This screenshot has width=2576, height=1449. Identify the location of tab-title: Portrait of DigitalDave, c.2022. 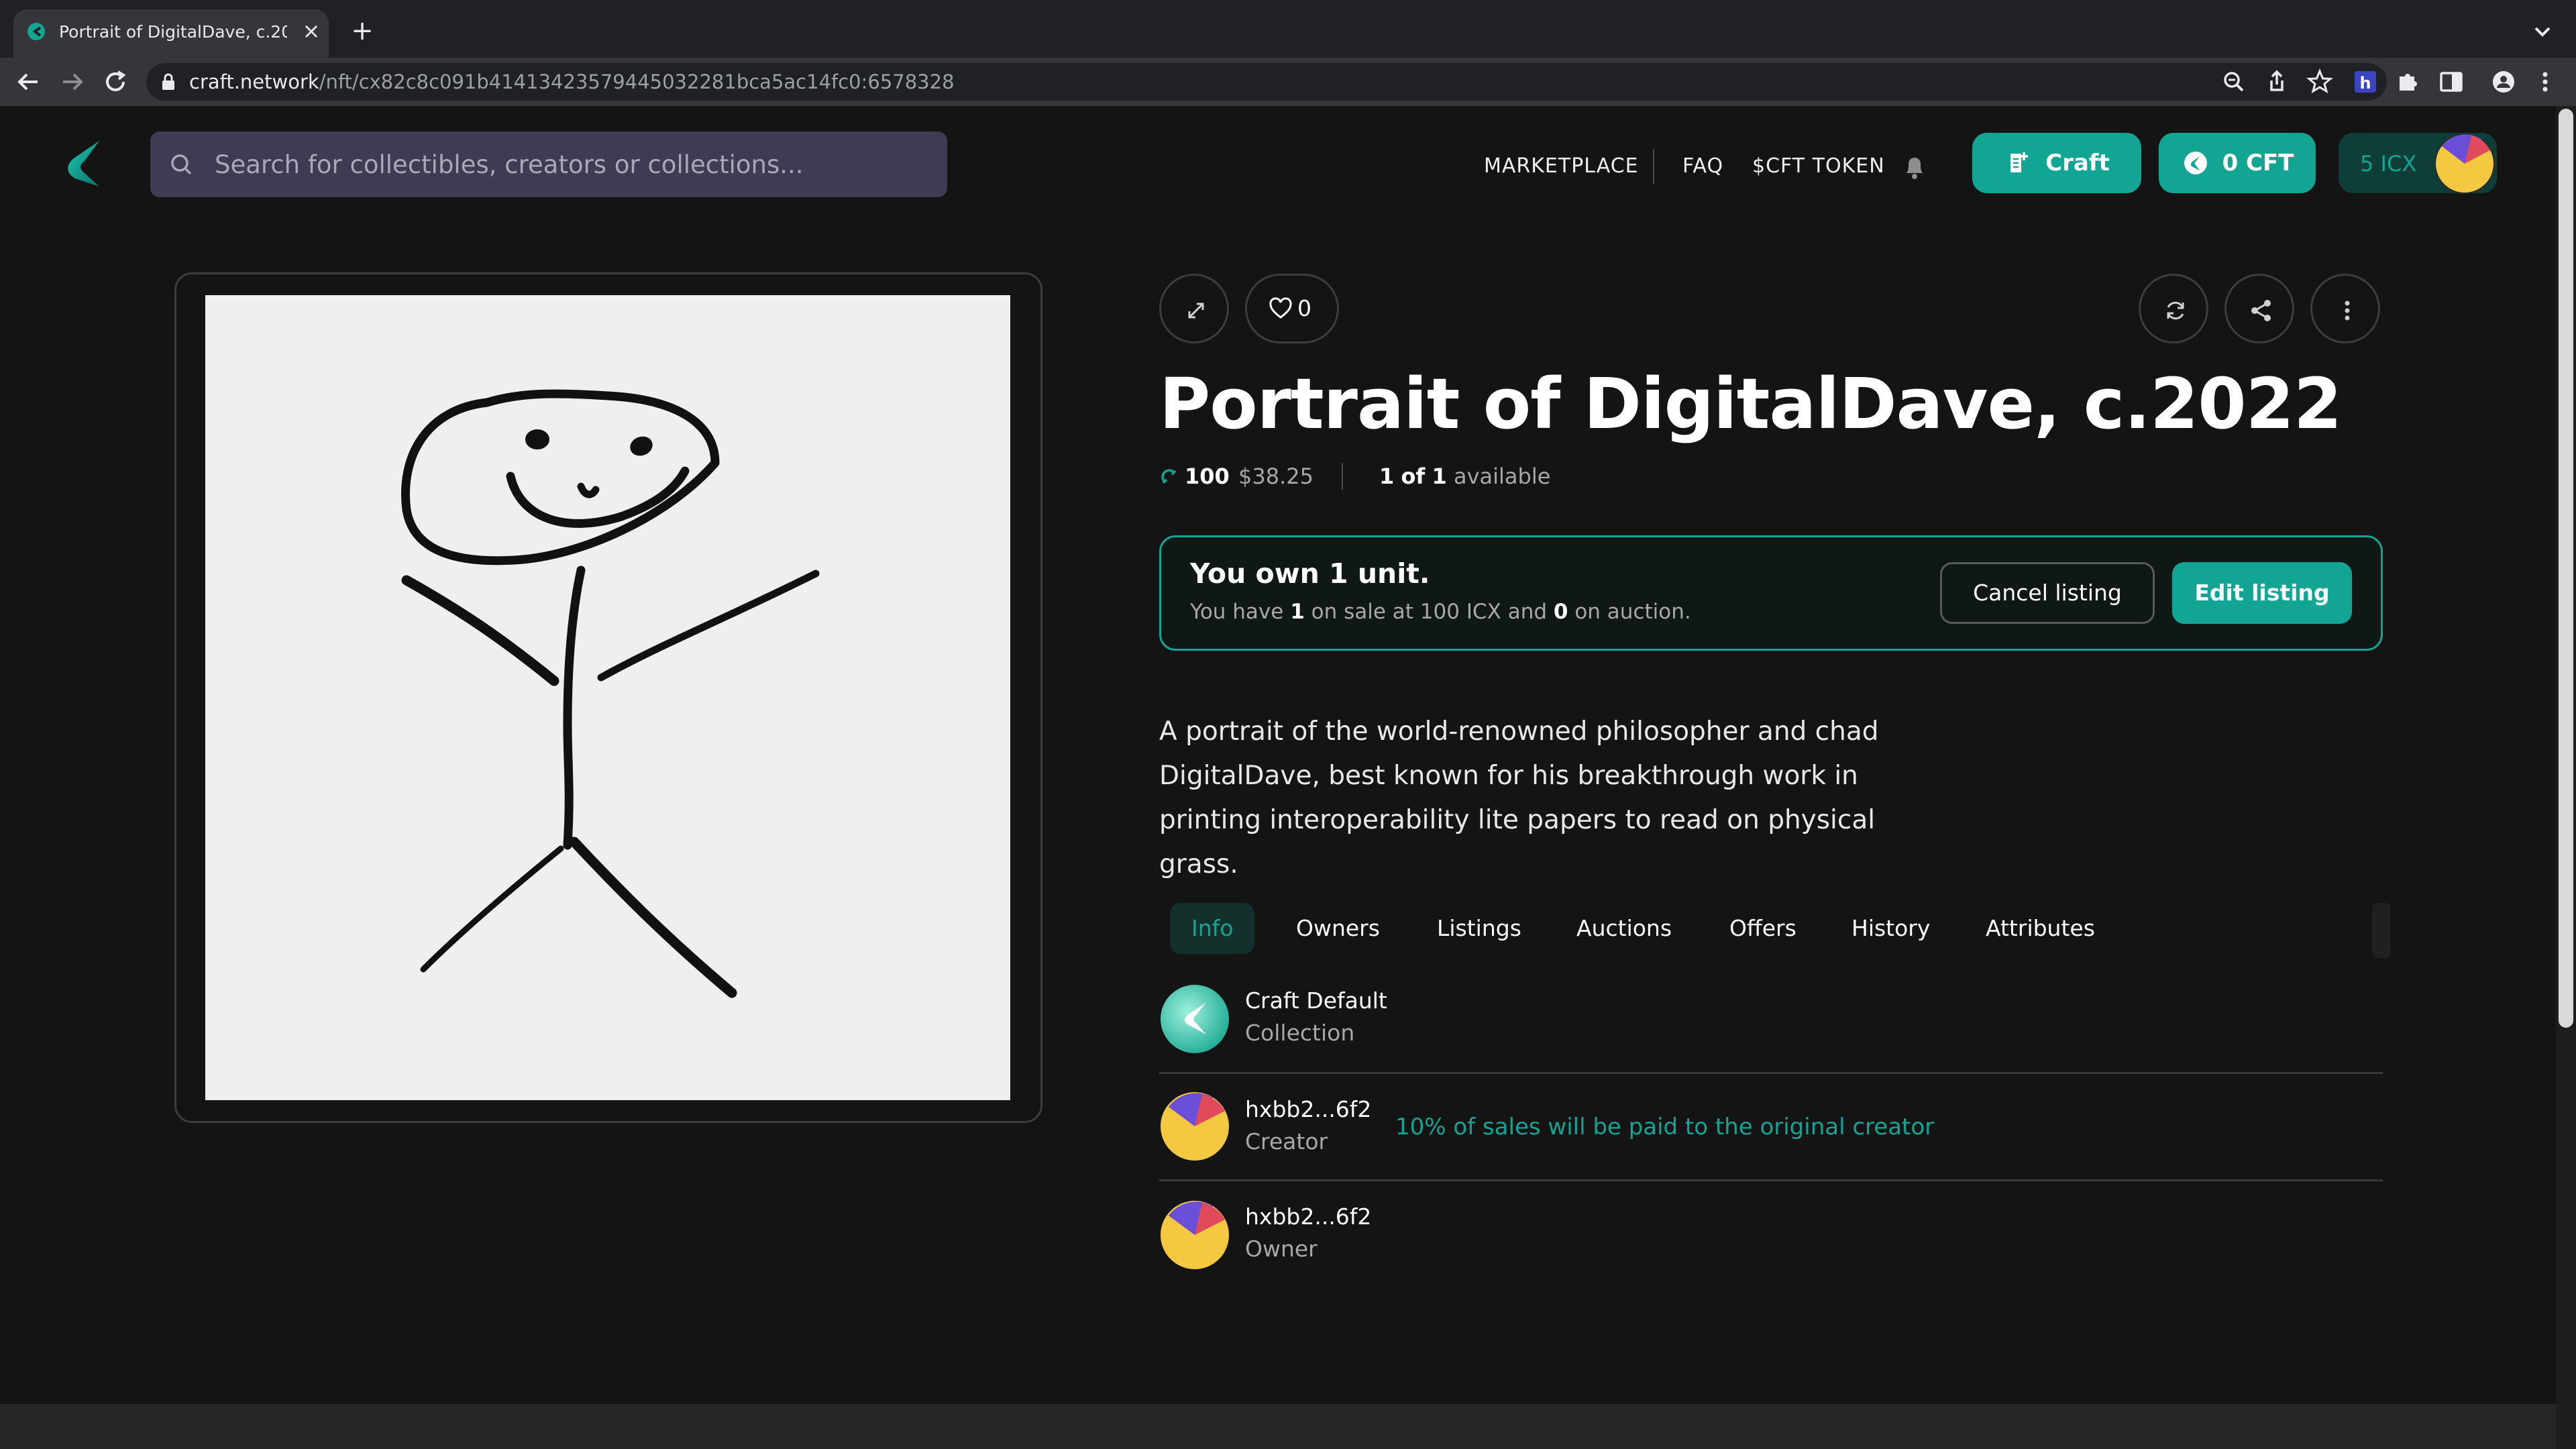
(173, 32).